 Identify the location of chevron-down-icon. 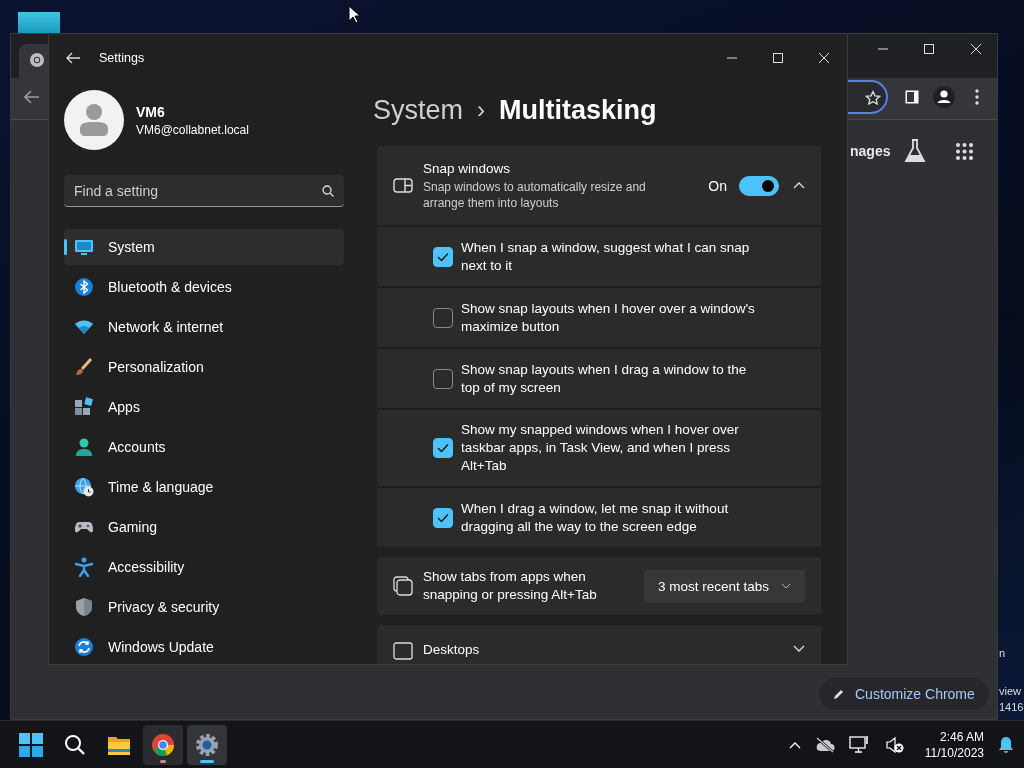
(786, 586).